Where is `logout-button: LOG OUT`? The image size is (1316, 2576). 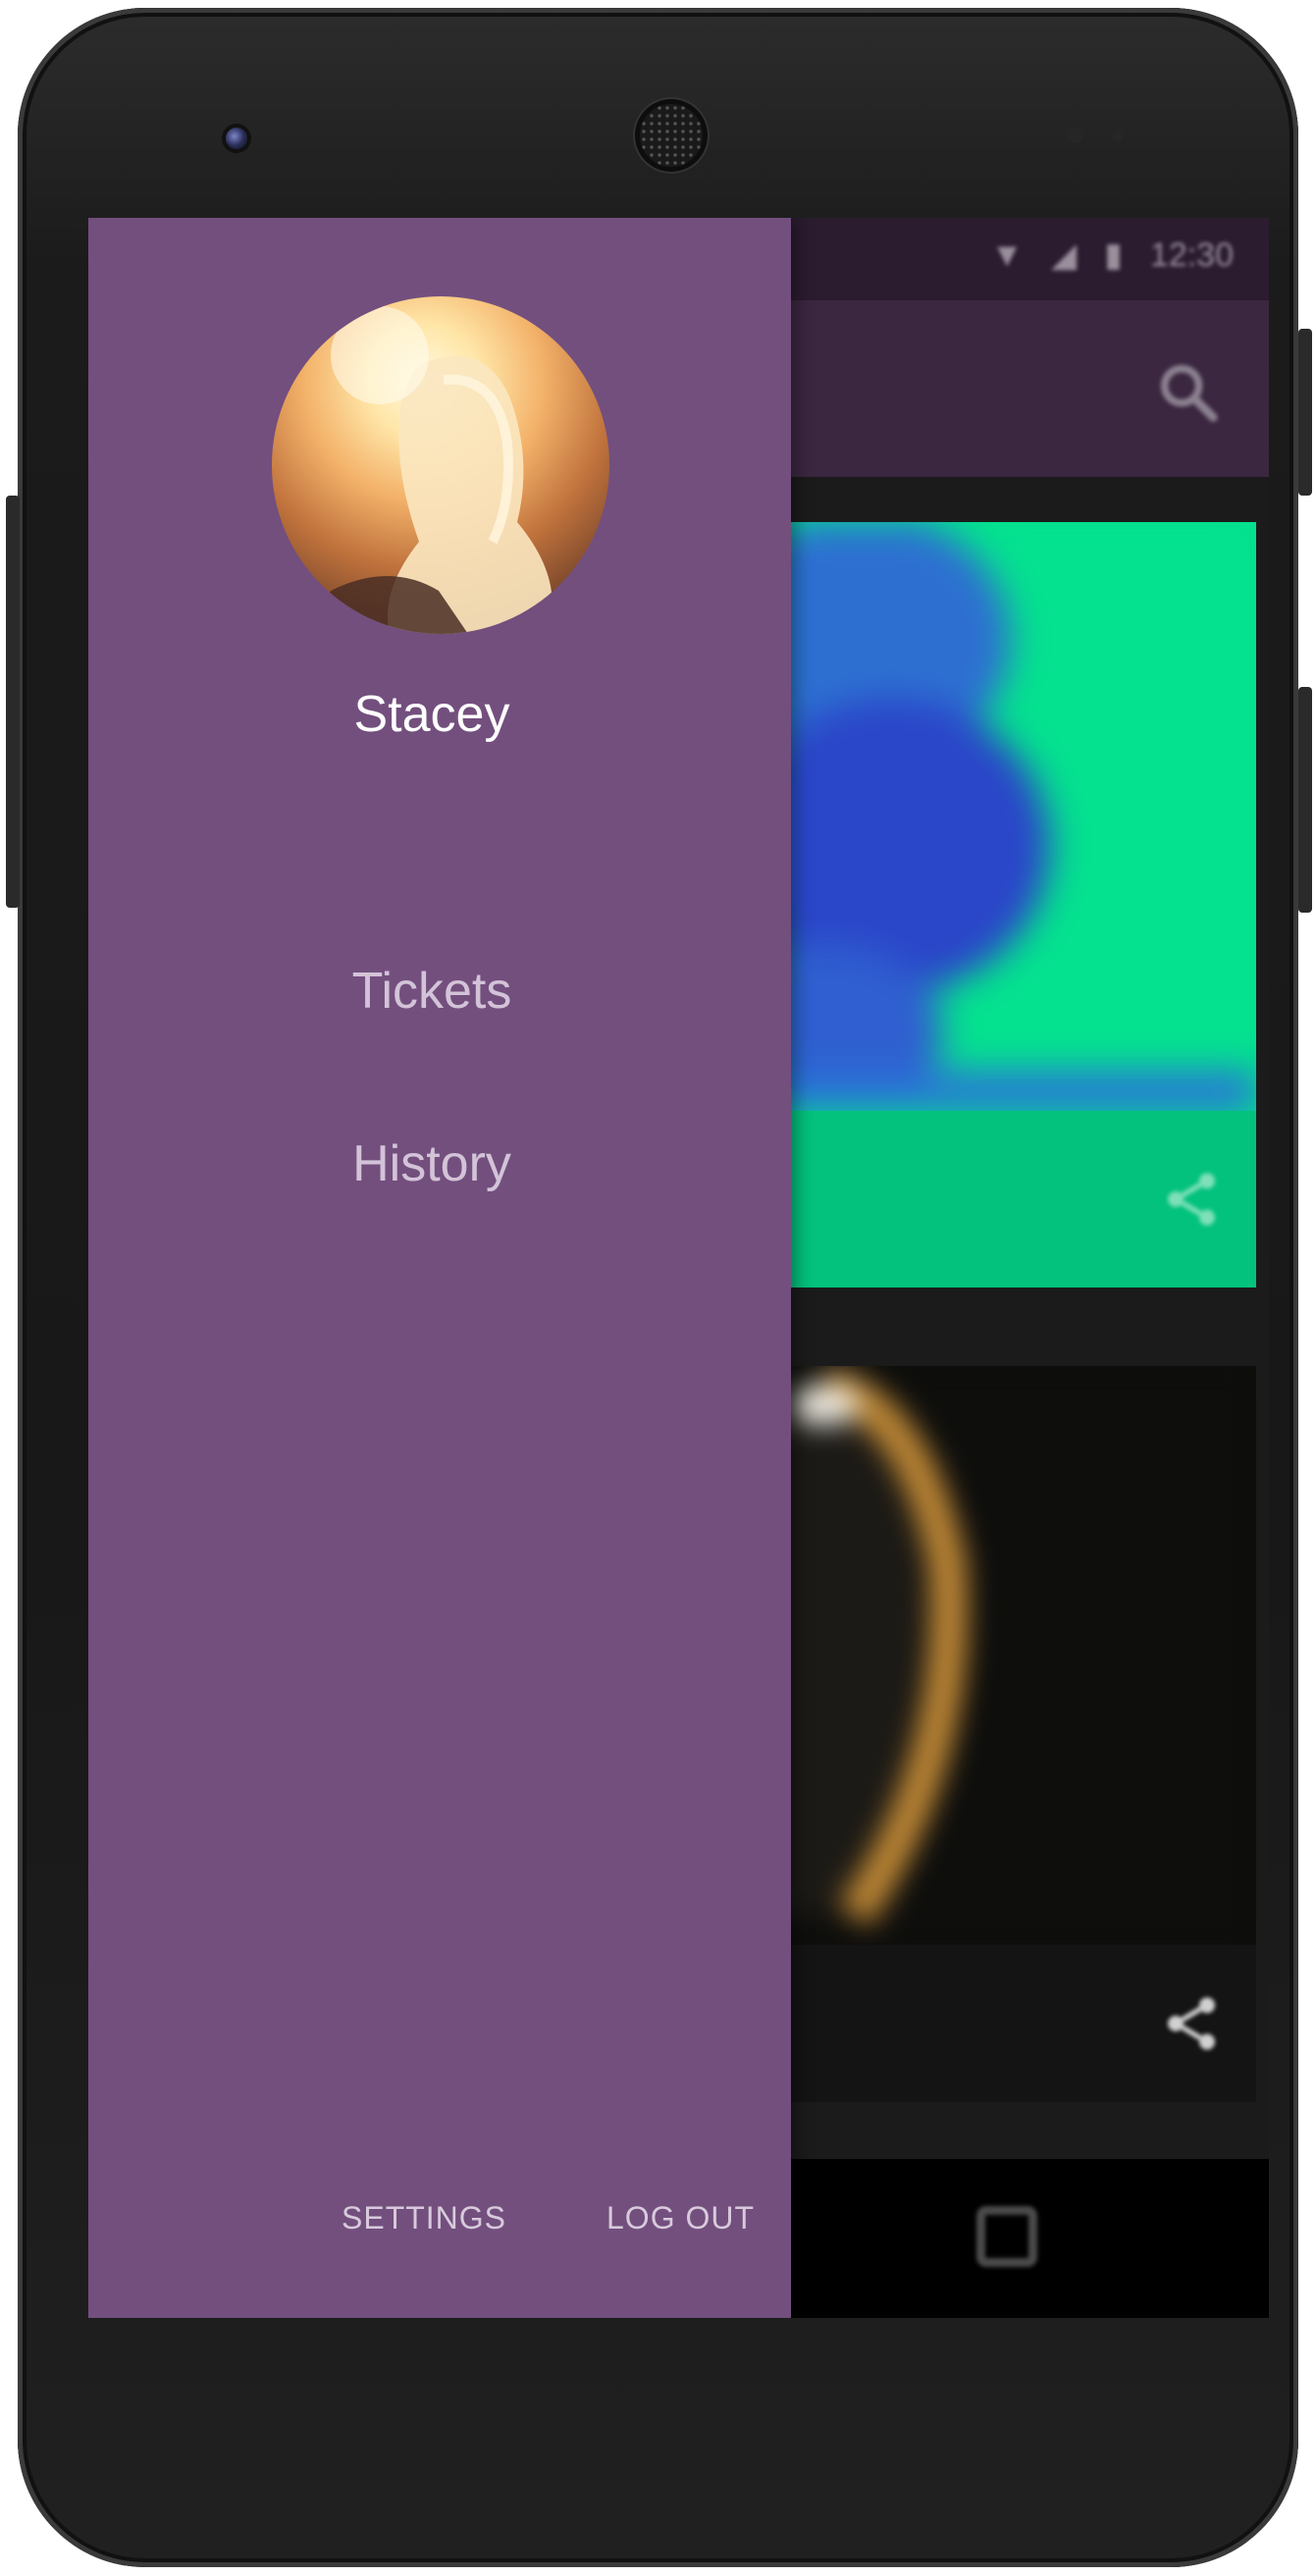 logout-button: LOG OUT is located at coordinates (681, 2218).